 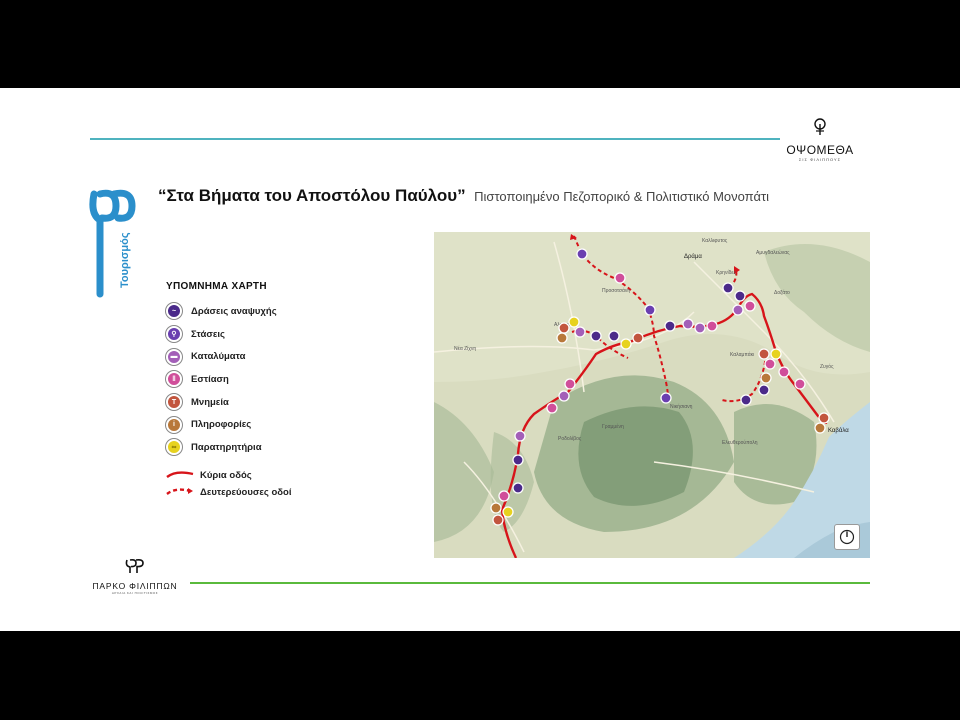 I want to click on bottom-divider, so click(x=530, y=583).